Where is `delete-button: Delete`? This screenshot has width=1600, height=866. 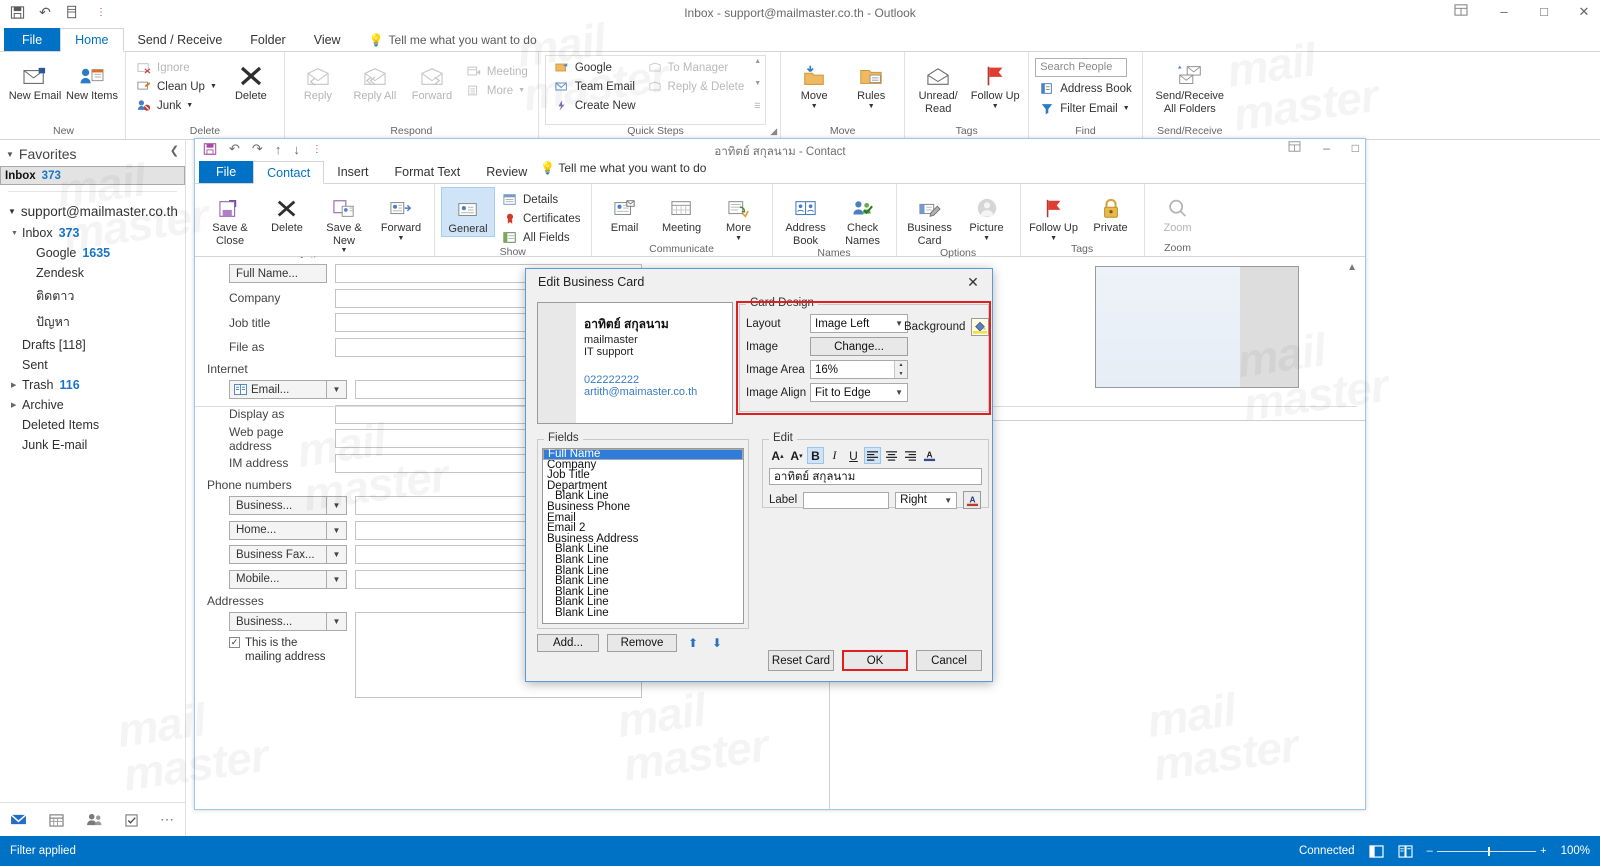
delete-button: Delete is located at coordinates (251, 79).